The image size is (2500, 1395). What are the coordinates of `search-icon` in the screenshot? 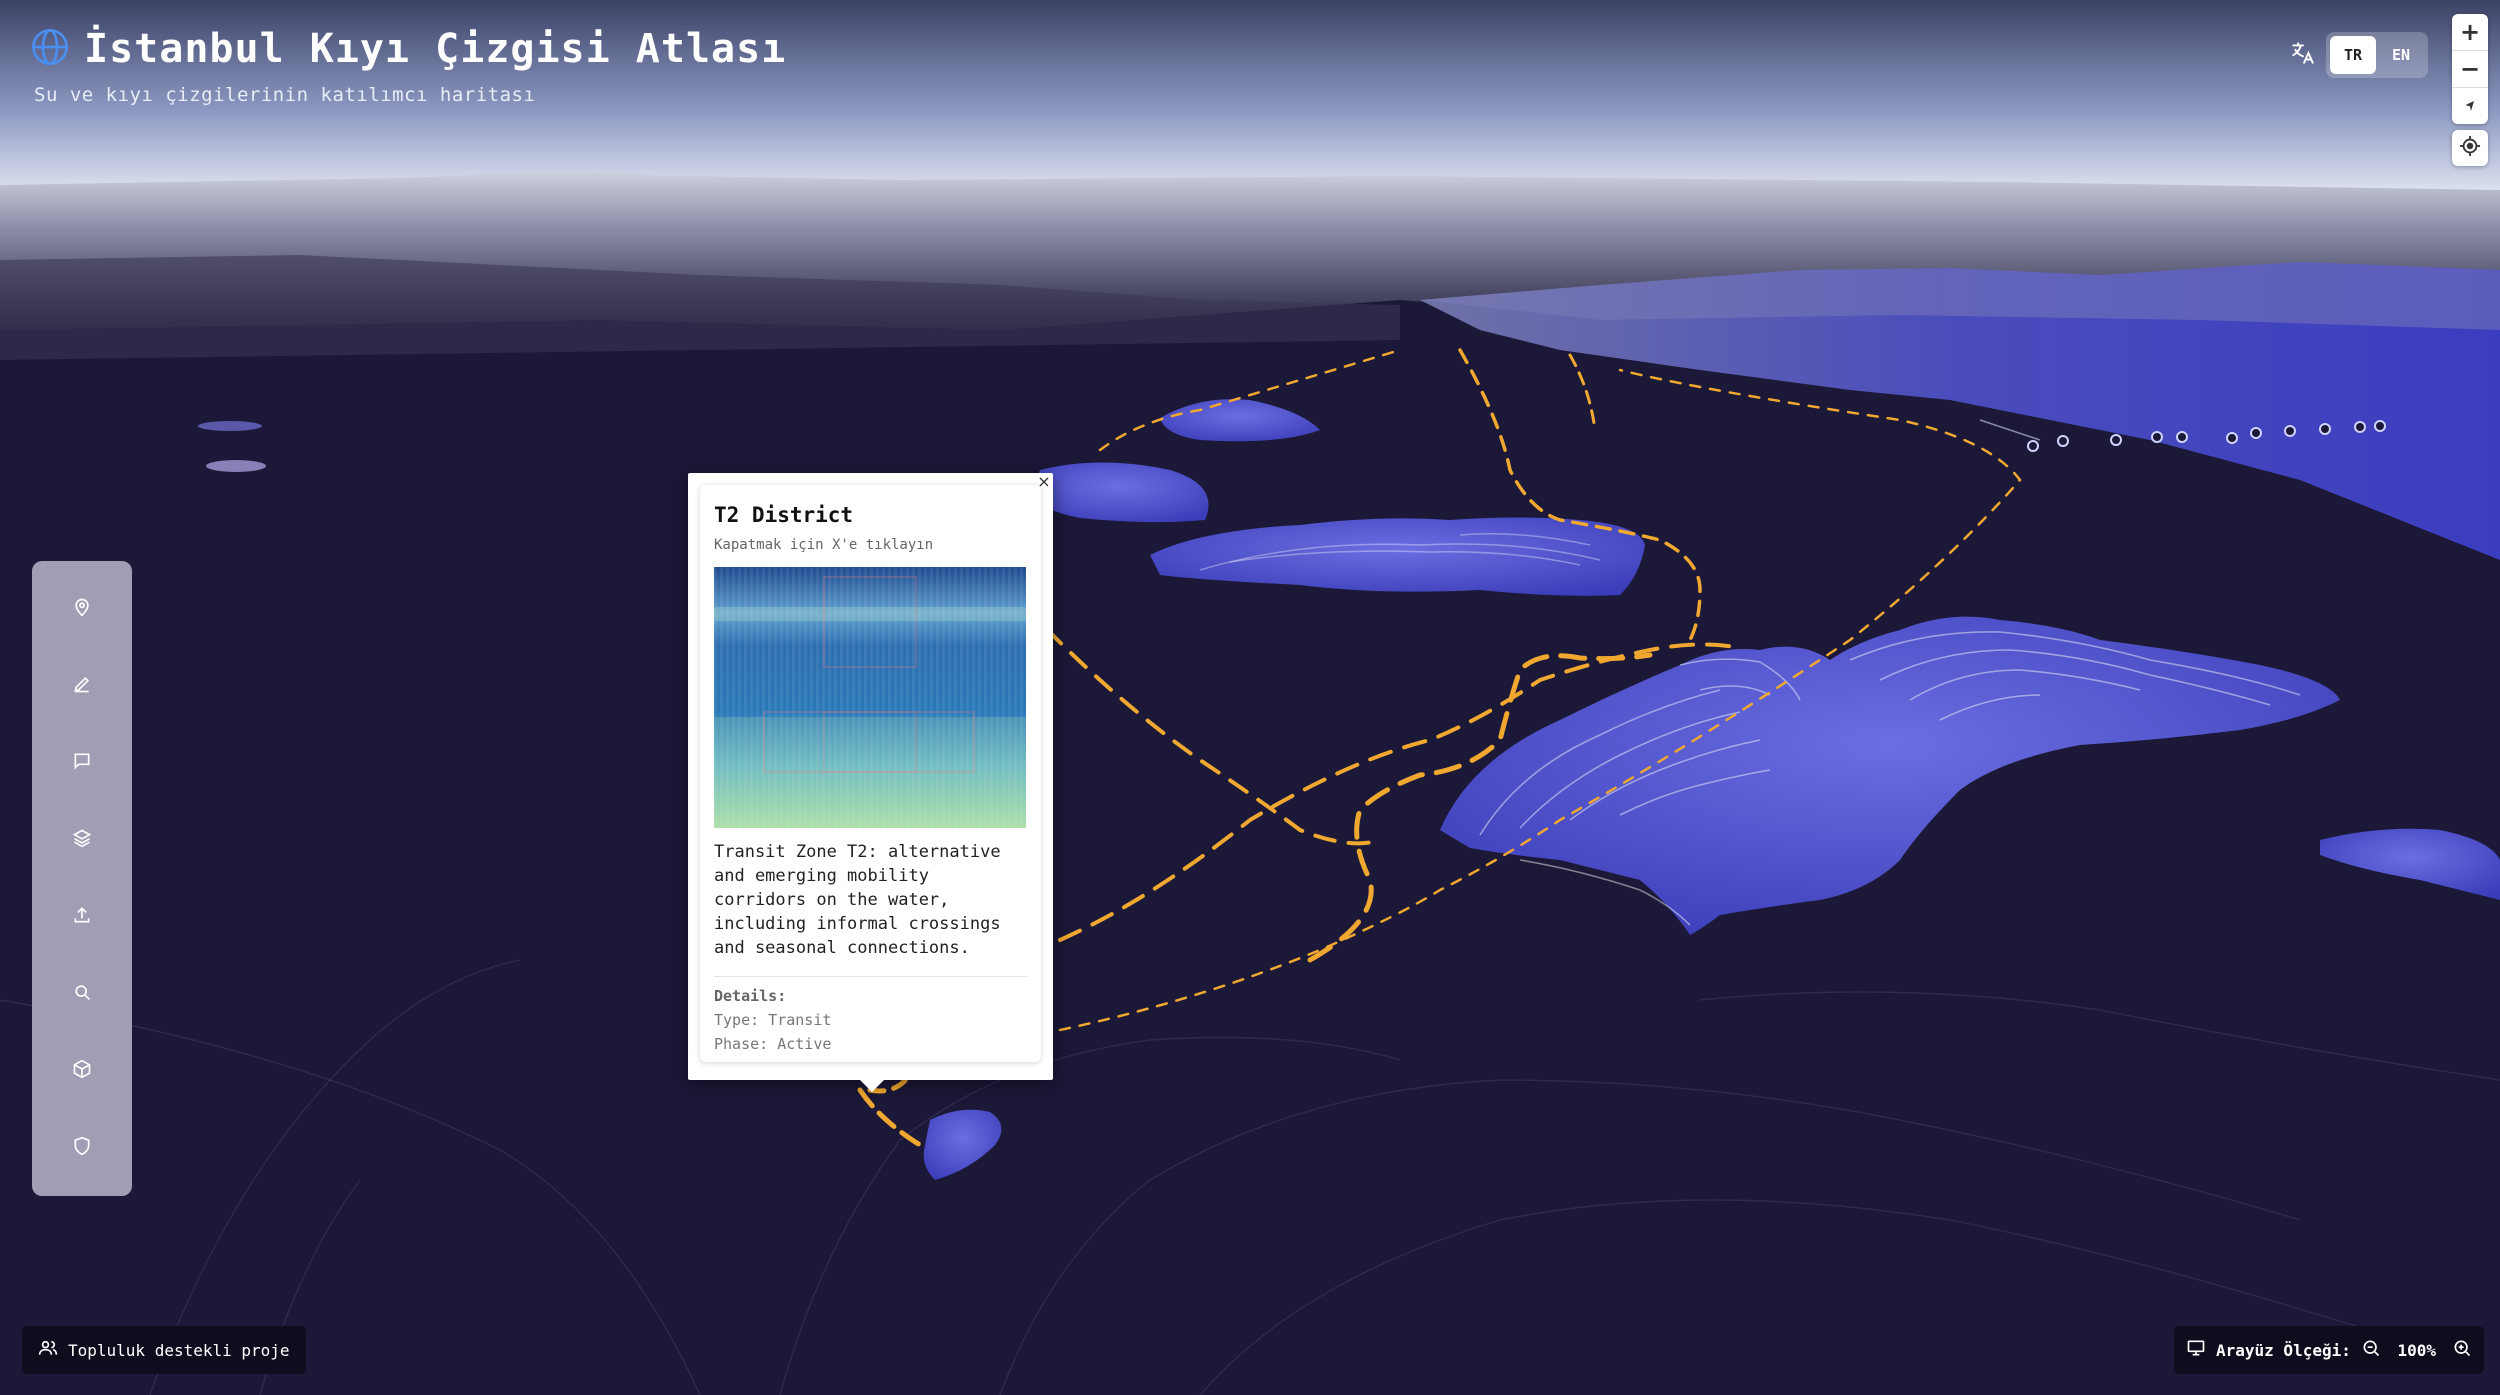 It's located at (82, 994).